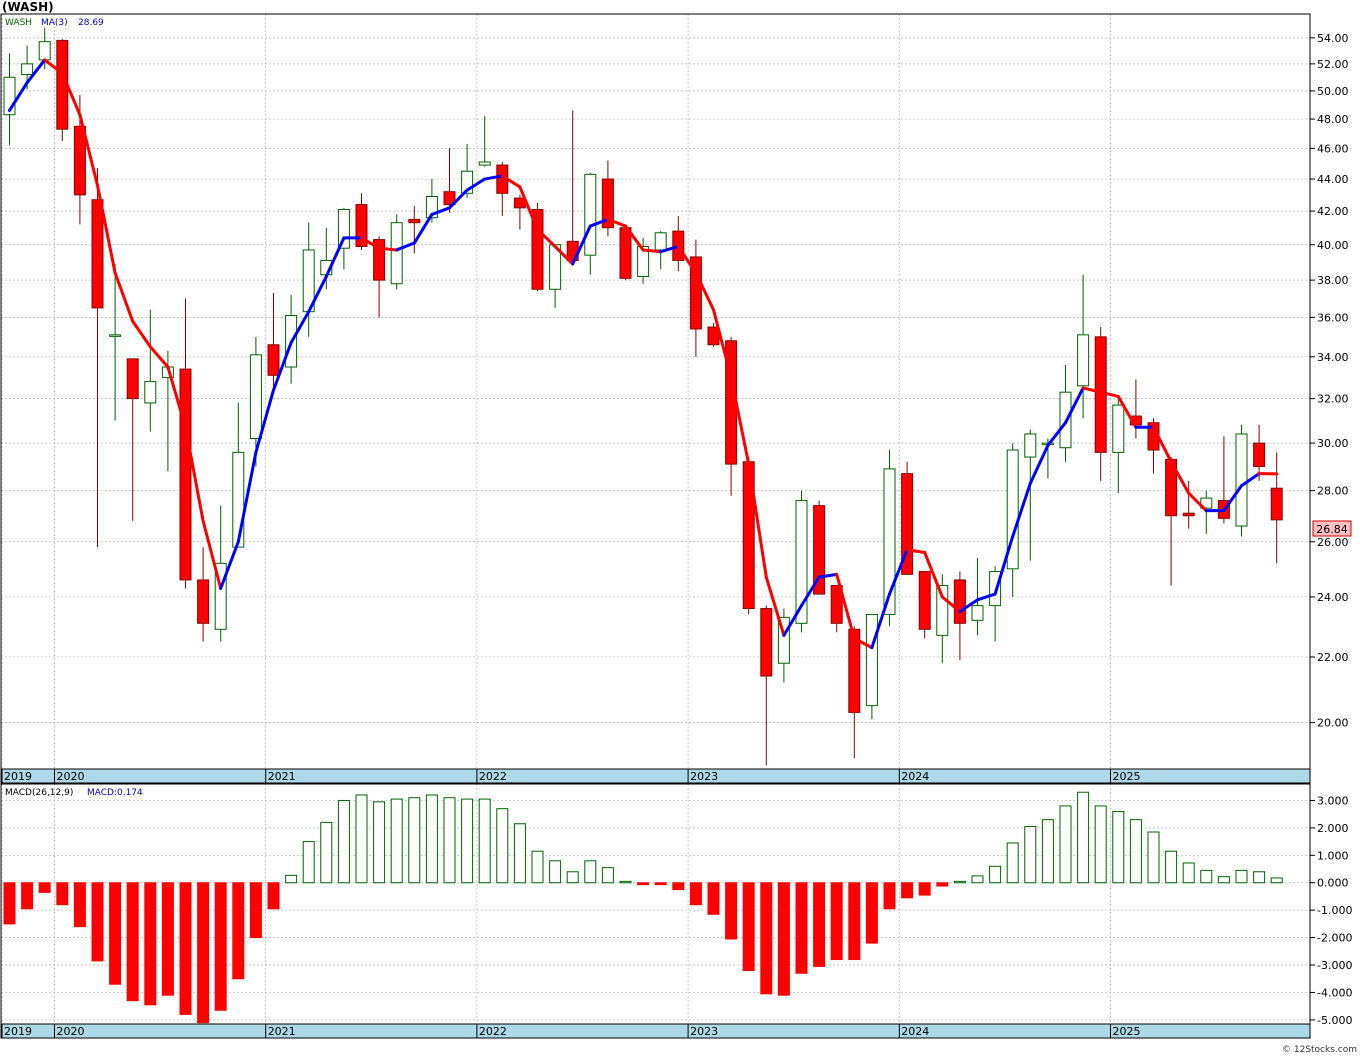 The image size is (1360, 1056). Describe the element at coordinates (28, 7) in the screenshot. I see `chart-title: (WASH)` at that location.